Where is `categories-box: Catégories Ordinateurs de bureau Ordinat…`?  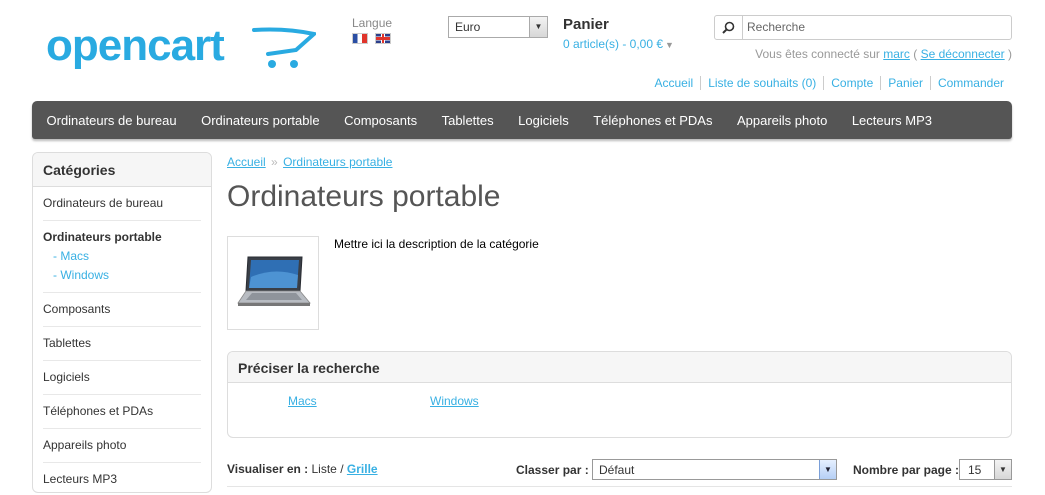
categories-box: Catégories Ordinateurs de bureau Ordinat… is located at coordinates (122, 322).